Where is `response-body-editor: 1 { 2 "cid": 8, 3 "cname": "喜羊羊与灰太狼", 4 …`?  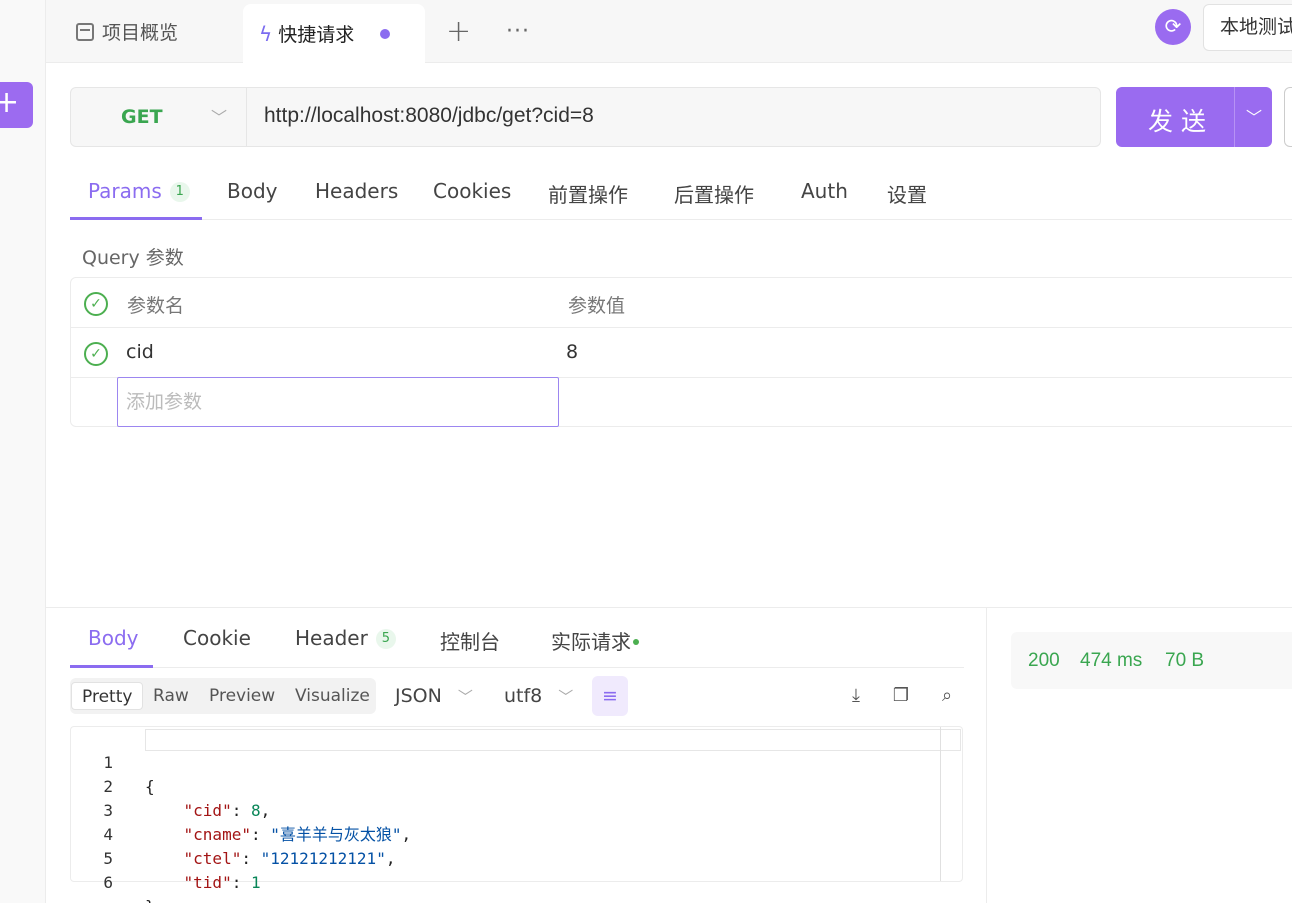 response-body-editor: 1 { 2 "cid": 8, 3 "cname": "喜羊羊与灰太狼", 4 … is located at coordinates (516, 814).